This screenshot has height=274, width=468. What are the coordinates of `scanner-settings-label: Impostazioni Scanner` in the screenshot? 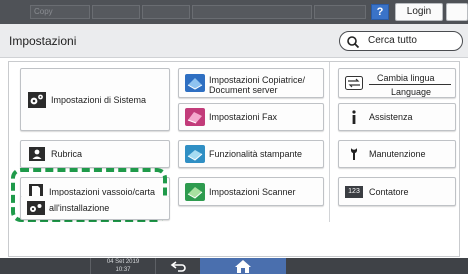 It's located at (252, 191).